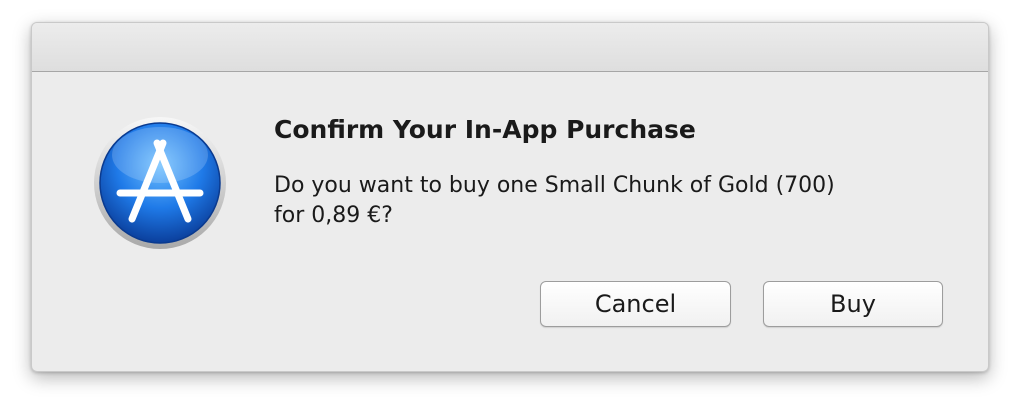  What do you see at coordinates (635, 304) in the screenshot?
I see `cancel-button: Cancel` at bounding box center [635, 304].